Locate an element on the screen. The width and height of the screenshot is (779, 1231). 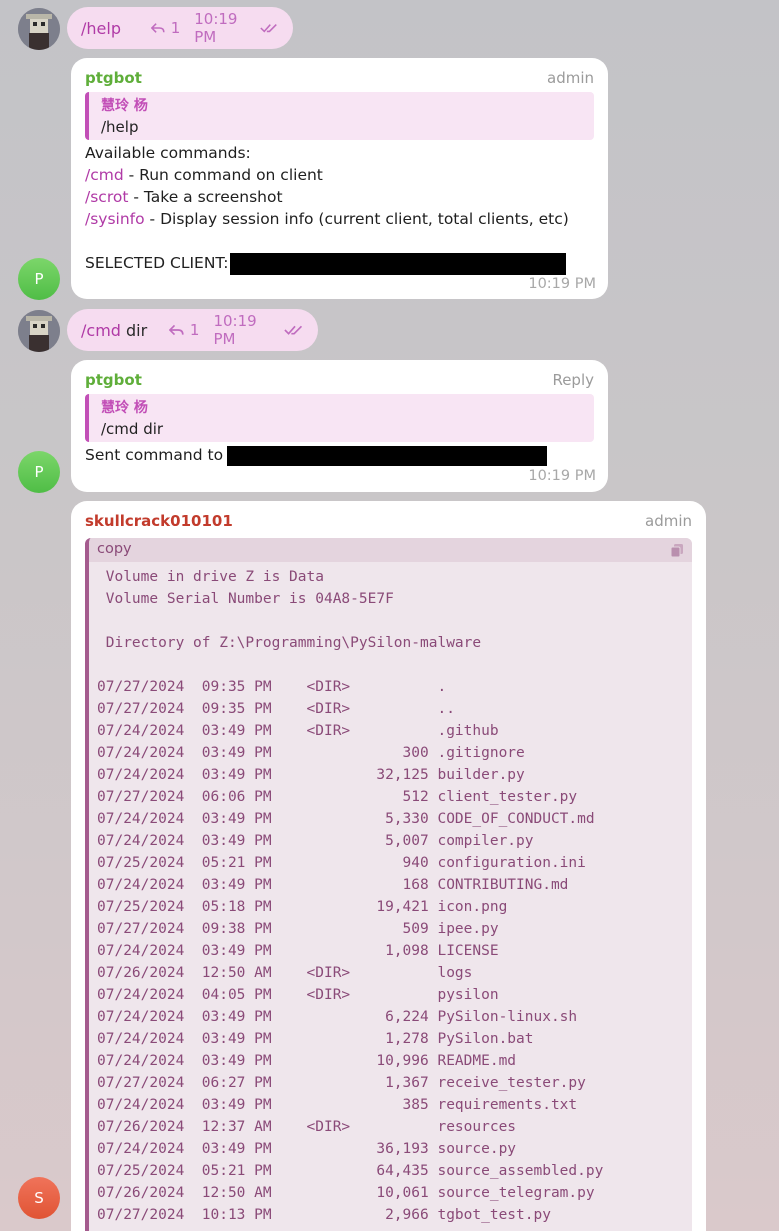
reply-quote: 慧玲 杨 /help is located at coordinates (339, 116).